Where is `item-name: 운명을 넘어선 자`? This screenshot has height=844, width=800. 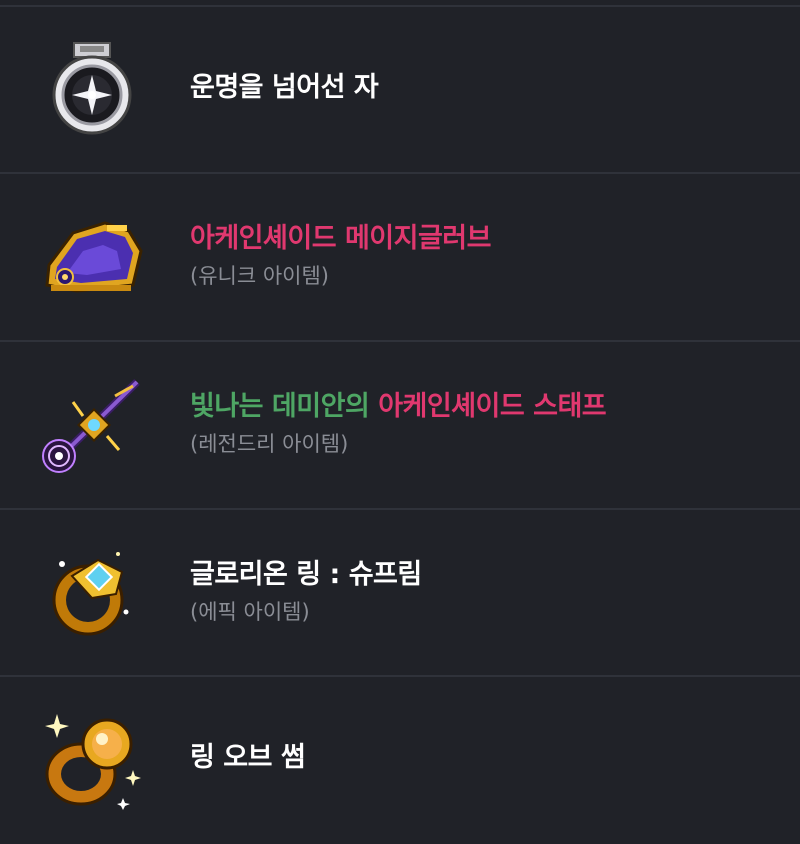
item-name: 운명을 넘어선 자 is located at coordinates (284, 87).